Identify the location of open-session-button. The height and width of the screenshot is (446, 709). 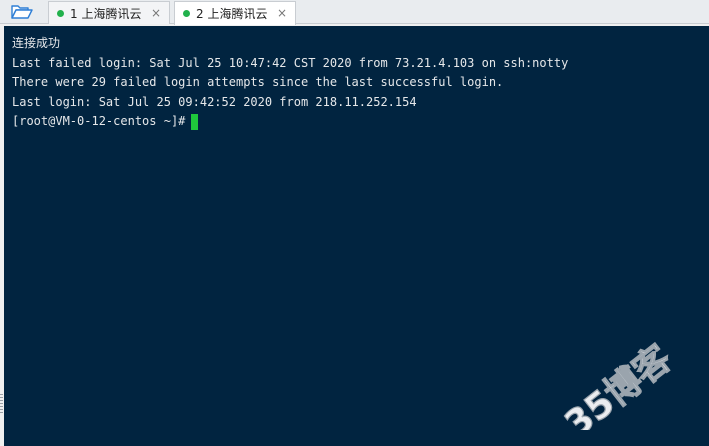
(22, 12).